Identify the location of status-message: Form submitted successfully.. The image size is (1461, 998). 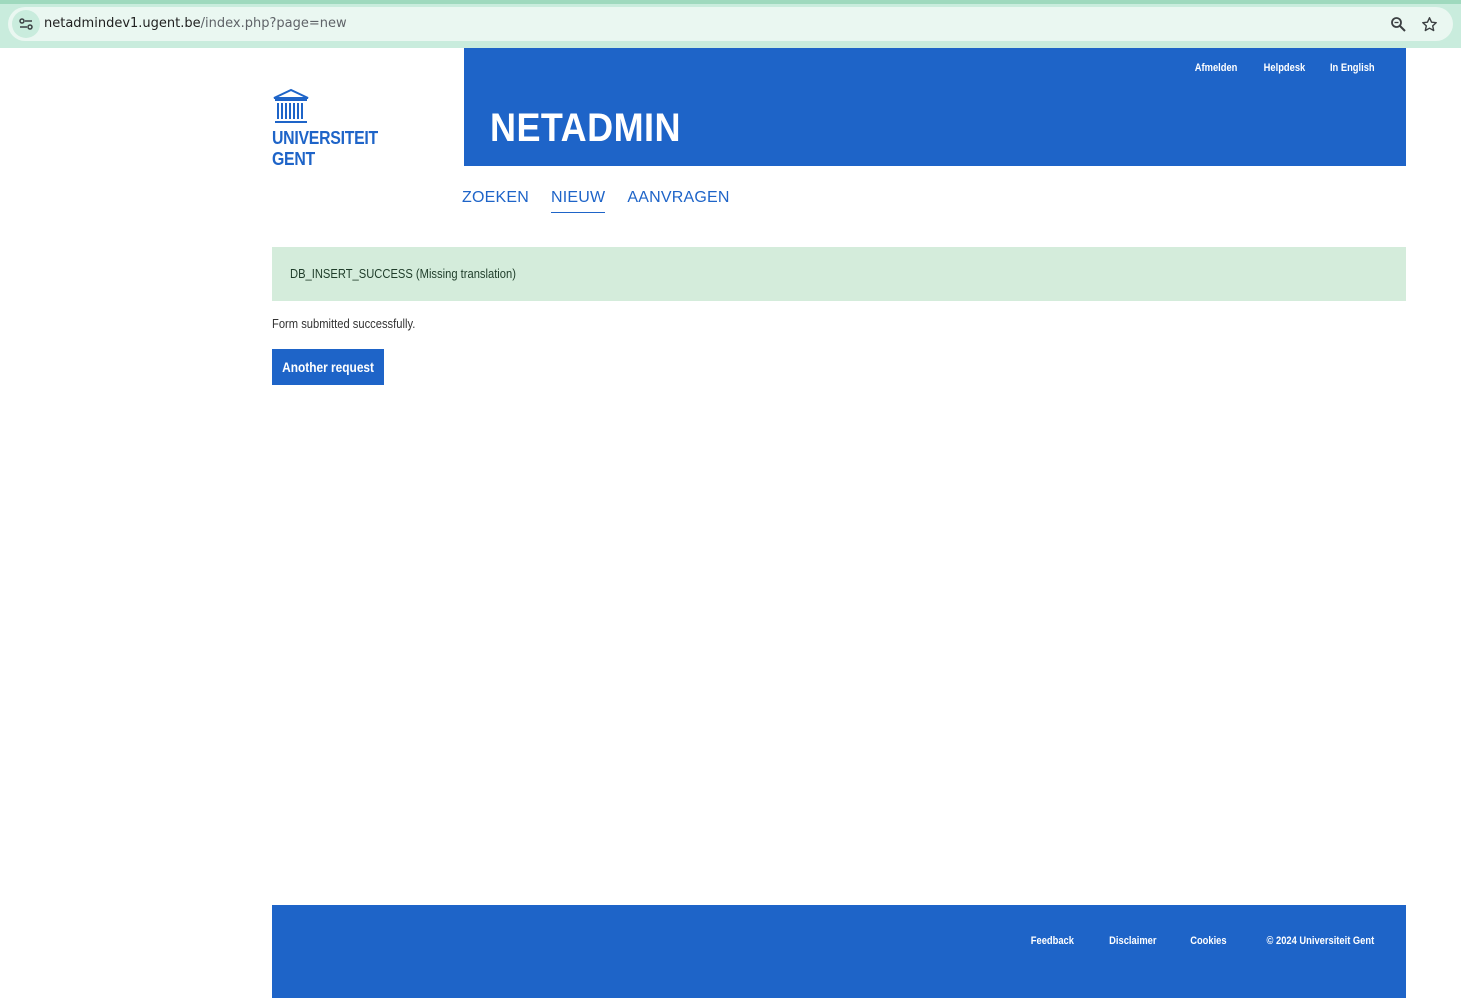
(344, 323).